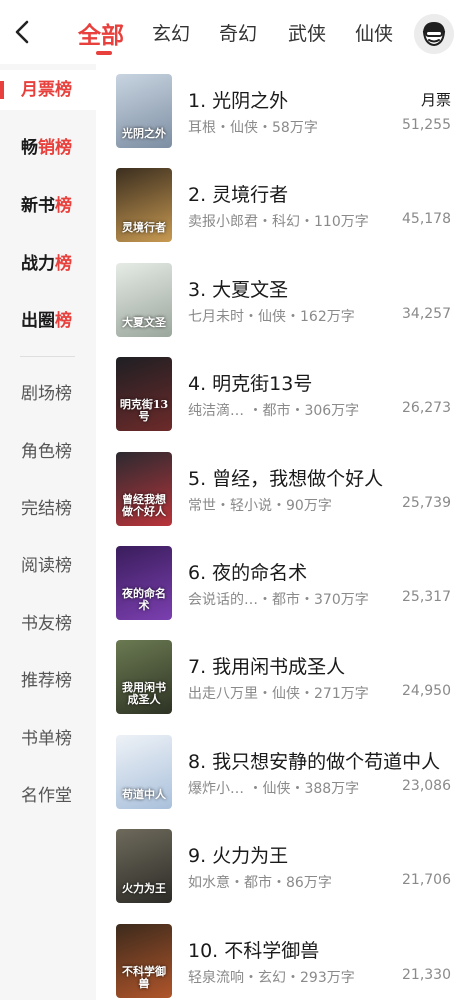  Describe the element at coordinates (144, 489) in the screenshot. I see `book-cover: 曾经我想做个好人` at that location.